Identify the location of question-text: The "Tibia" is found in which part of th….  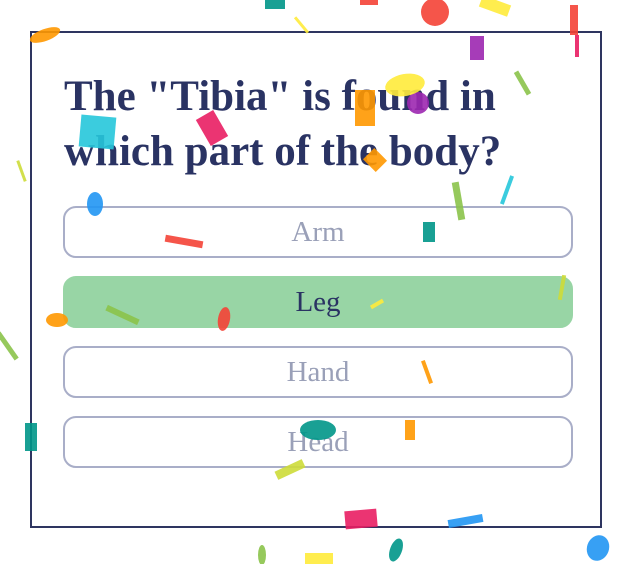
(283, 124).